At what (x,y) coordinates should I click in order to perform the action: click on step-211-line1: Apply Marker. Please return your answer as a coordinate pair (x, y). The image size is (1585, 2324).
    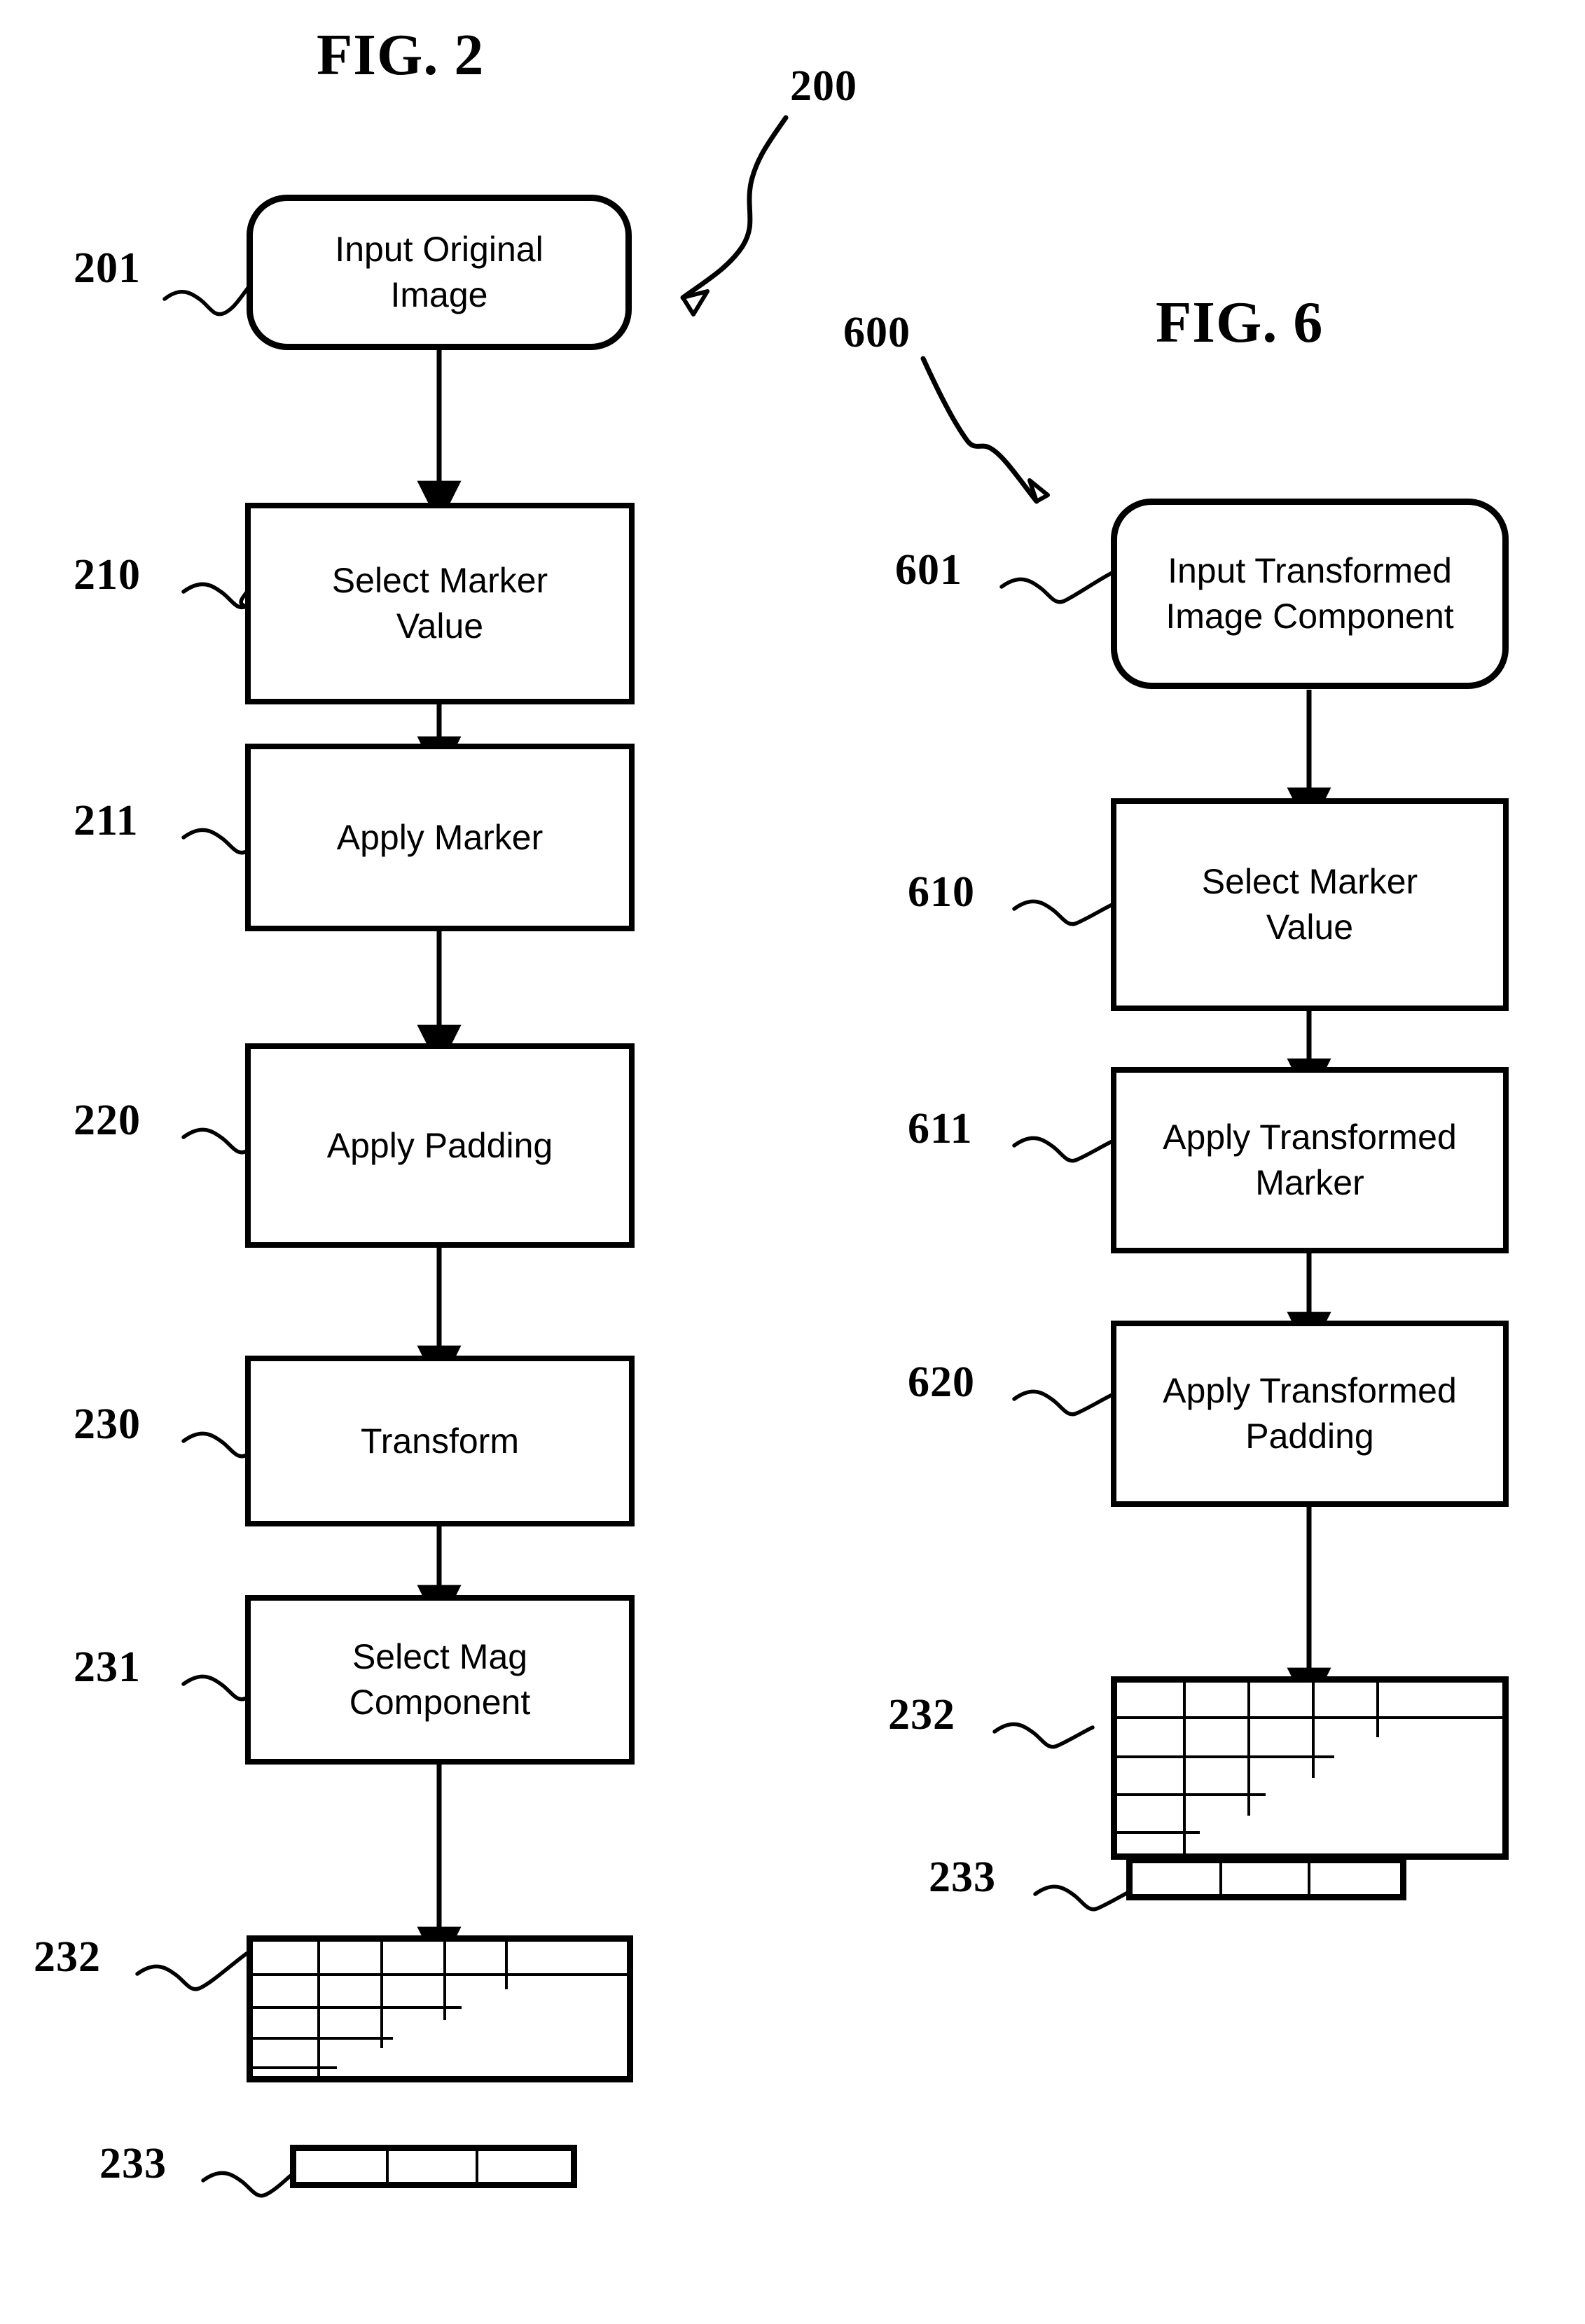
    Looking at the image, I should click on (440, 837).